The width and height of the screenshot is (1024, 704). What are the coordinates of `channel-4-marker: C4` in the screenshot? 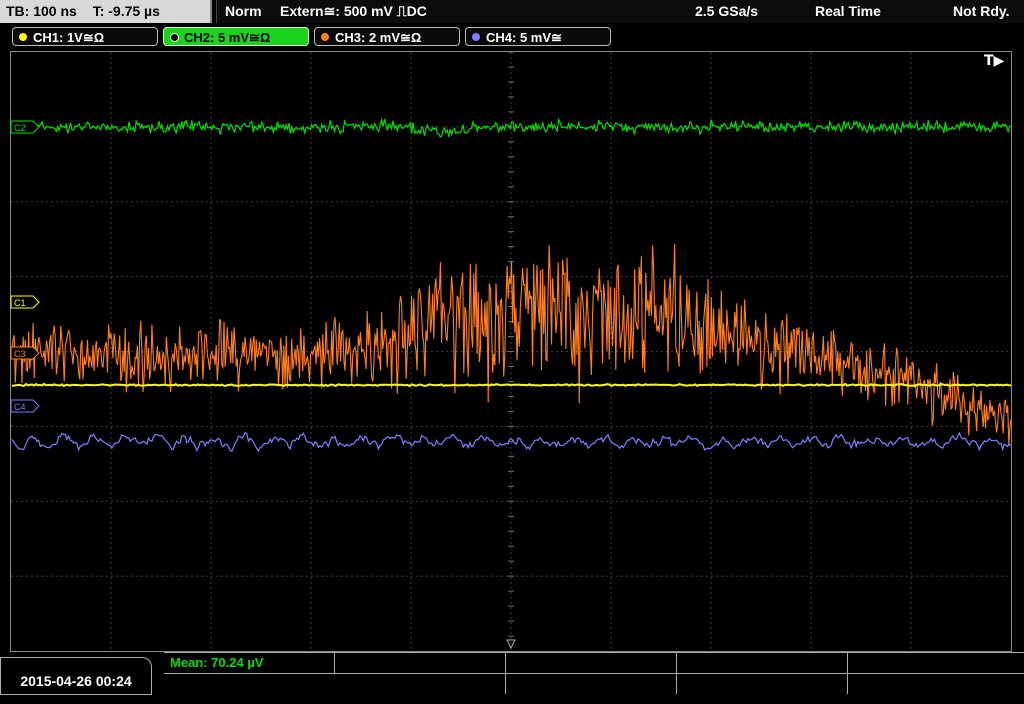 It's located at (25, 406).